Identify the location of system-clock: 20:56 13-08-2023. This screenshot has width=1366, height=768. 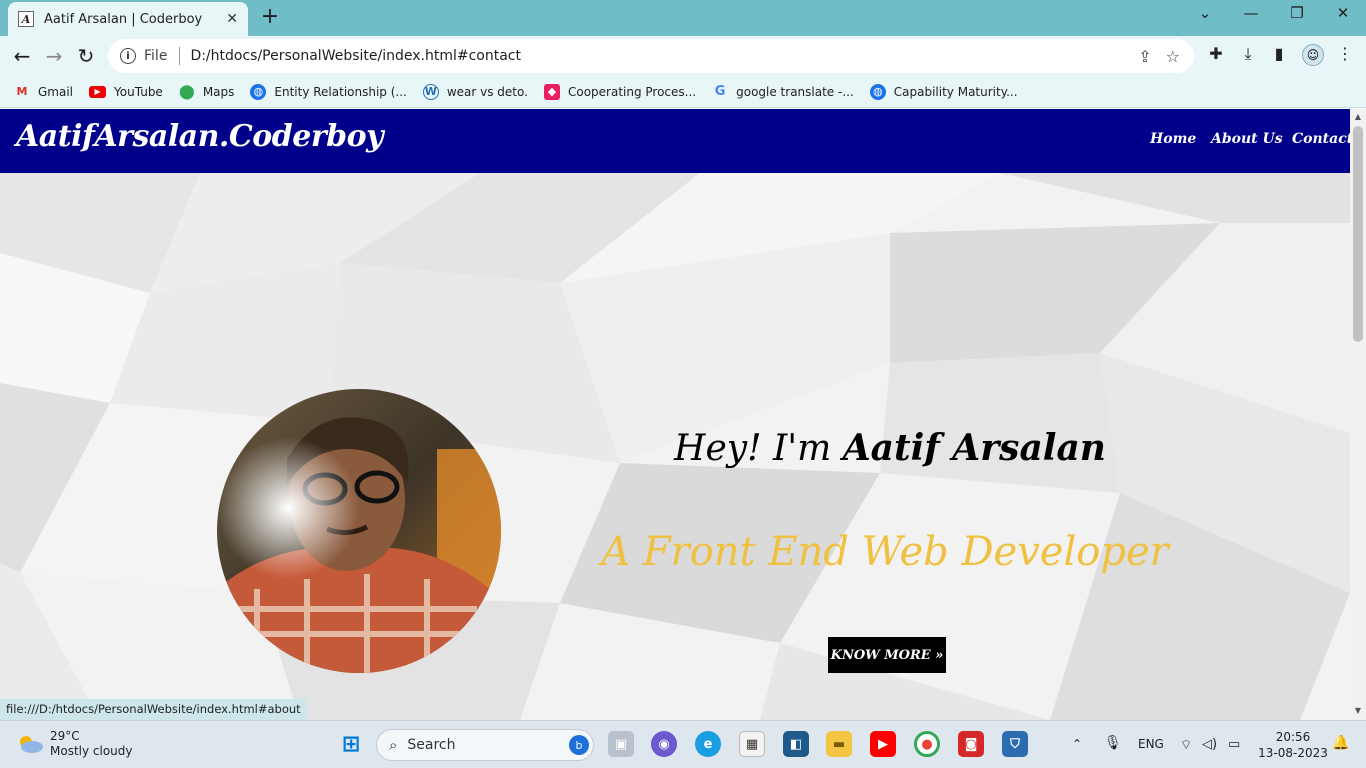
(1293, 745).